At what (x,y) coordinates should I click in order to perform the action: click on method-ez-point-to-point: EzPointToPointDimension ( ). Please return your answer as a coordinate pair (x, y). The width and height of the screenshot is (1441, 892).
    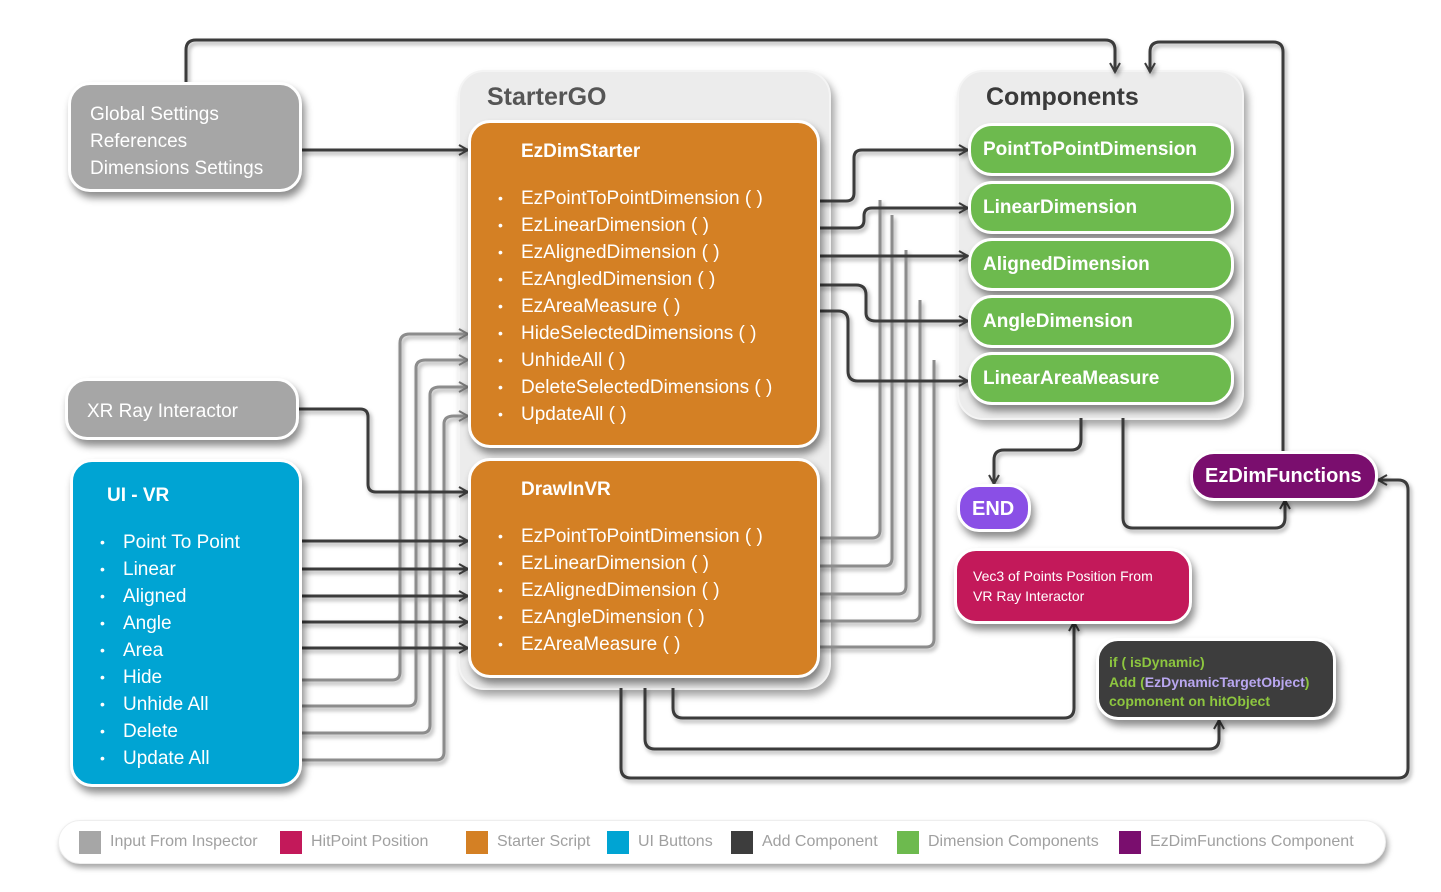
    Looking at the image, I should click on (644, 198).